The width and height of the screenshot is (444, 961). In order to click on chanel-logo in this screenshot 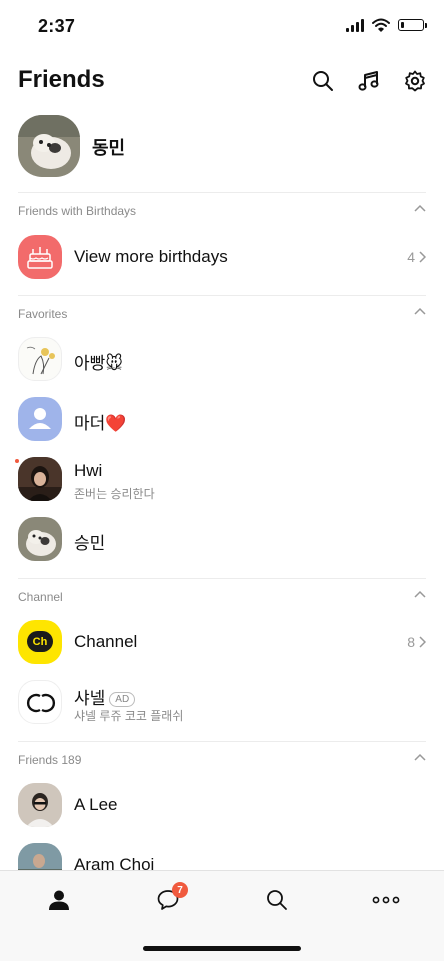, I will do `click(40, 702)`.